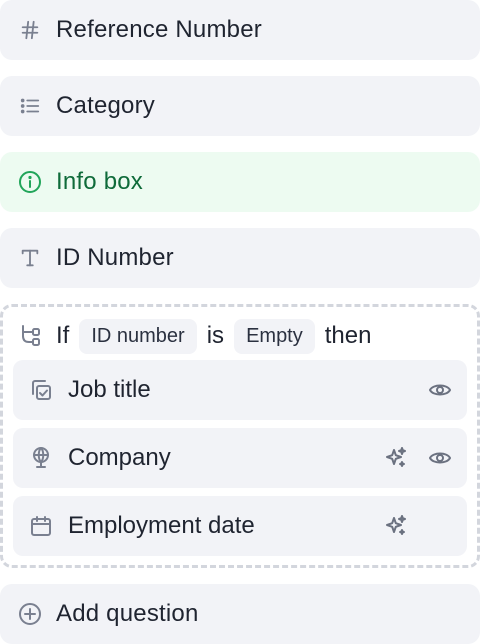 This screenshot has height=644, width=480. I want to click on copy-check-icon, so click(41, 390).